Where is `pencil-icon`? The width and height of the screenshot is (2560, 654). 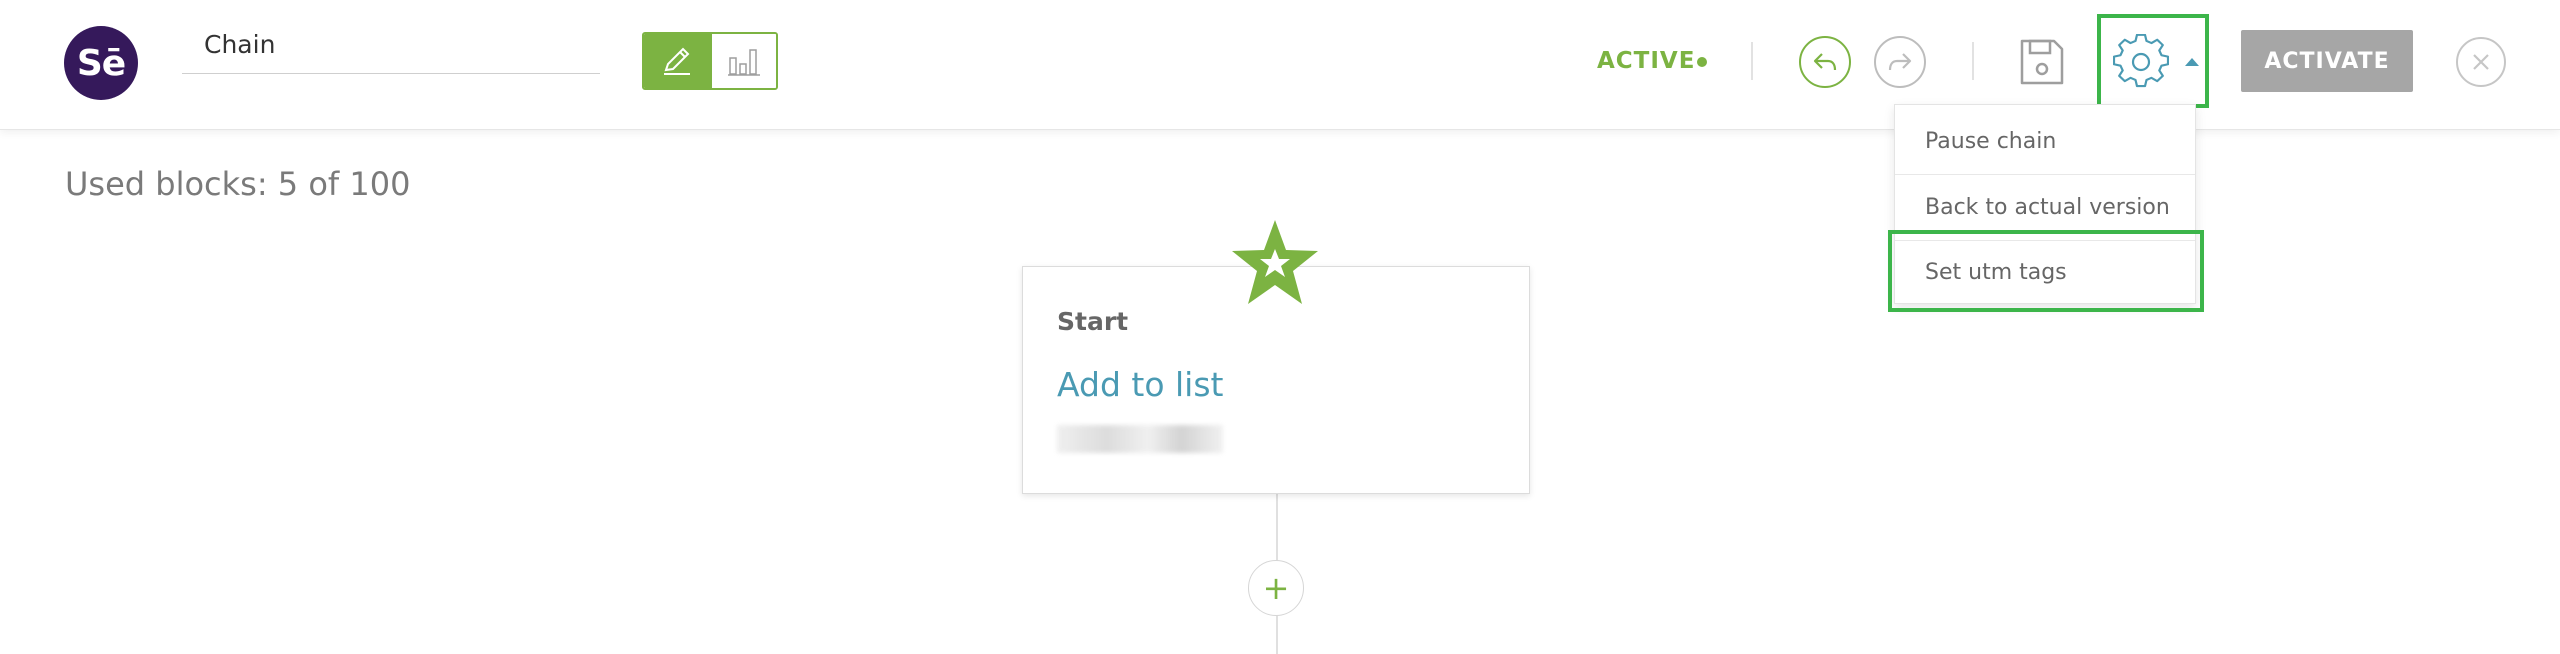
pencil-icon is located at coordinates (677, 61).